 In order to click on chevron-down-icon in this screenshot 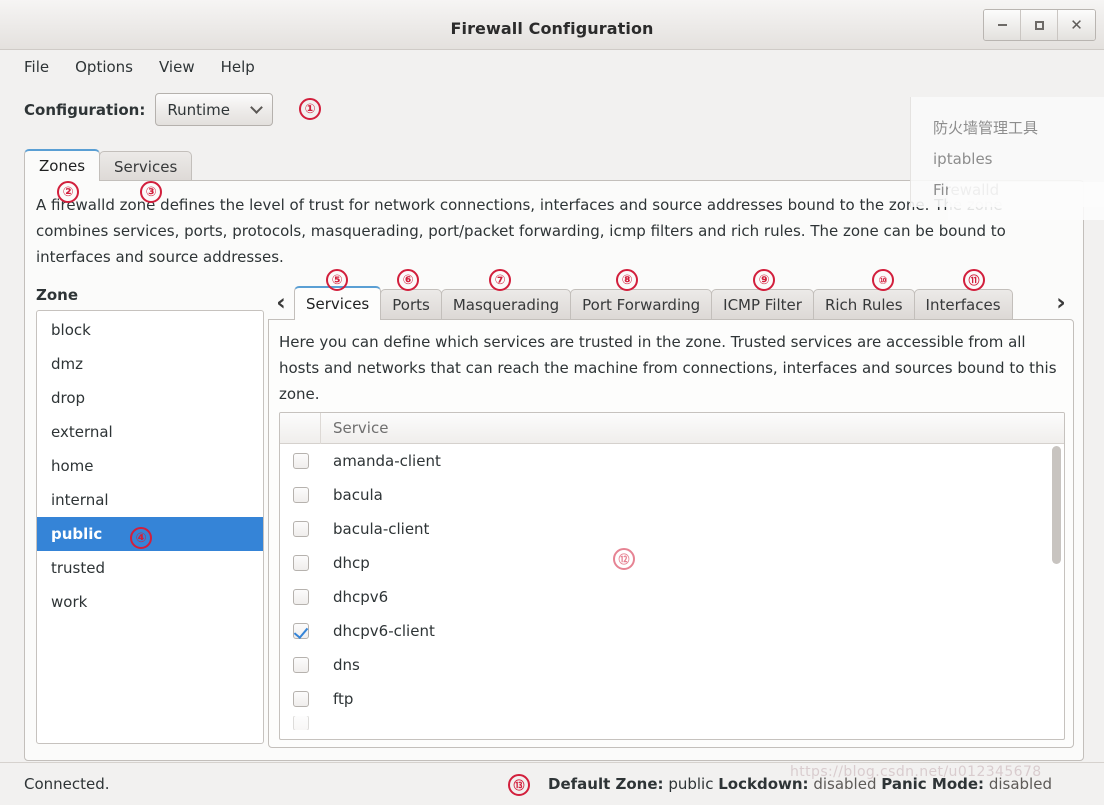, I will do `click(257, 107)`.